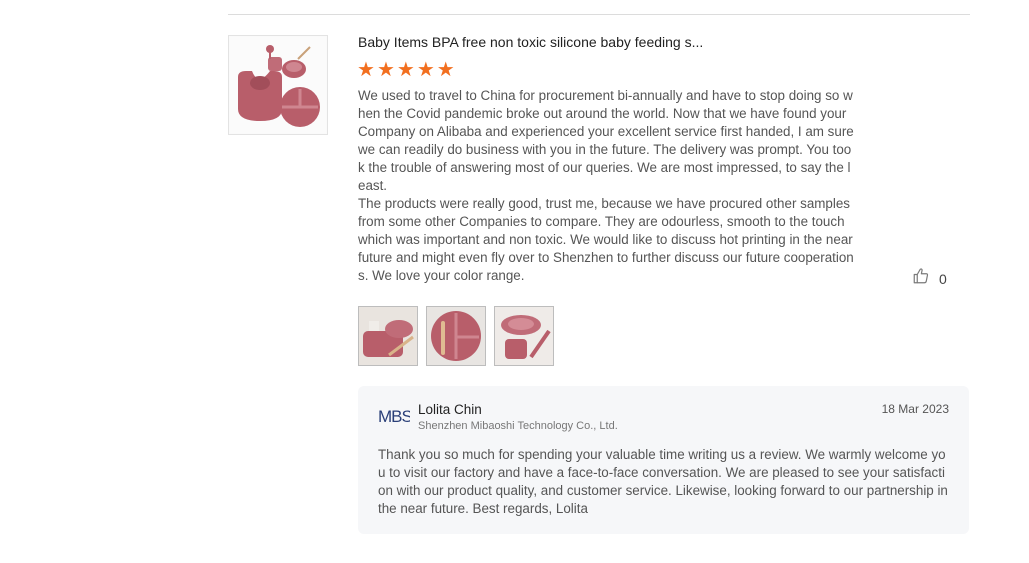  I want to click on product-image, so click(278, 85).